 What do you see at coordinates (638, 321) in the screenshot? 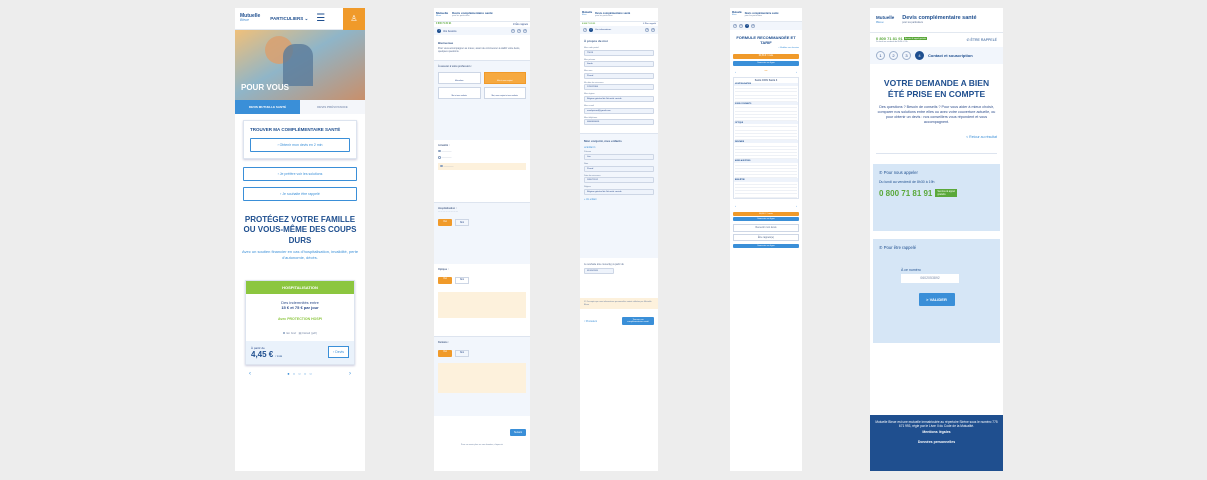
I see `find-offer-button: Trouver ma complémentaire santé` at bounding box center [638, 321].